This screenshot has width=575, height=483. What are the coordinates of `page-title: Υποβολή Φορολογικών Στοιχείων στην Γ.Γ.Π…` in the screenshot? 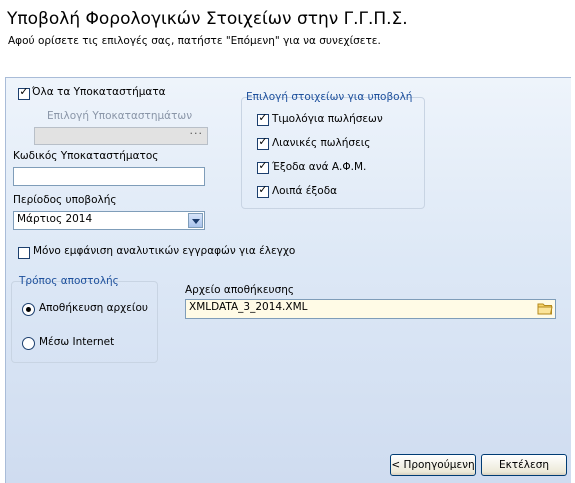 It's located at (207, 19).